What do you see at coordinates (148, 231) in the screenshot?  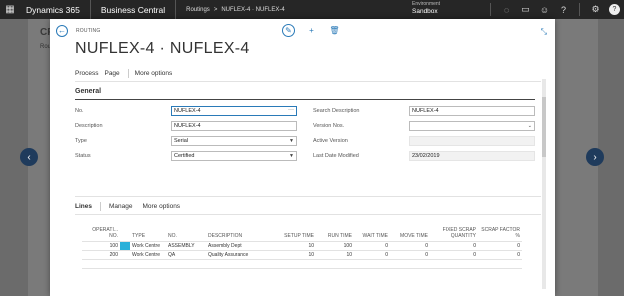 I see `column-header-type: TYPE` at bounding box center [148, 231].